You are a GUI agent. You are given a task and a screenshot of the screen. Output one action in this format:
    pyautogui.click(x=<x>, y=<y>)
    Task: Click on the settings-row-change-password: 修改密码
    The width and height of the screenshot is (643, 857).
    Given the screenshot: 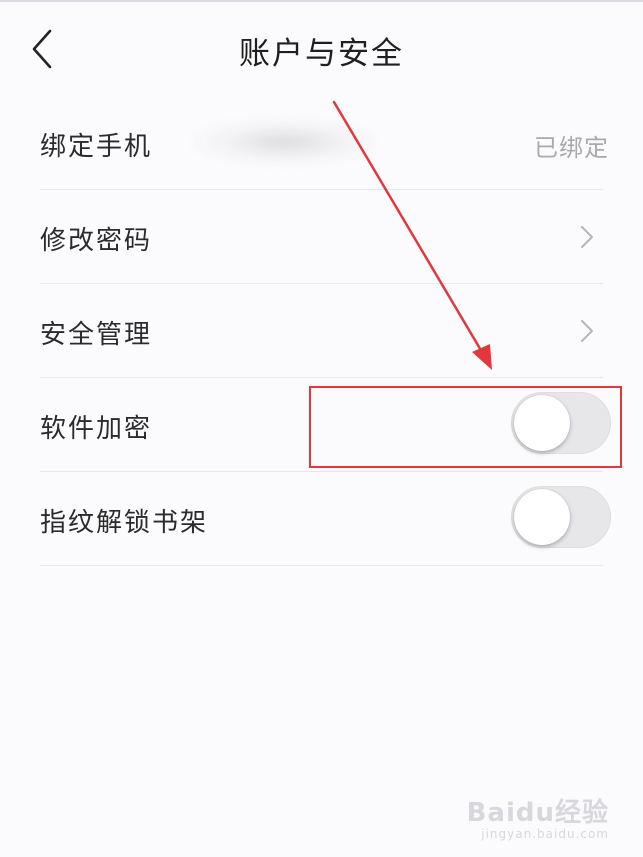 What is the action you would take?
    pyautogui.click(x=321, y=237)
    